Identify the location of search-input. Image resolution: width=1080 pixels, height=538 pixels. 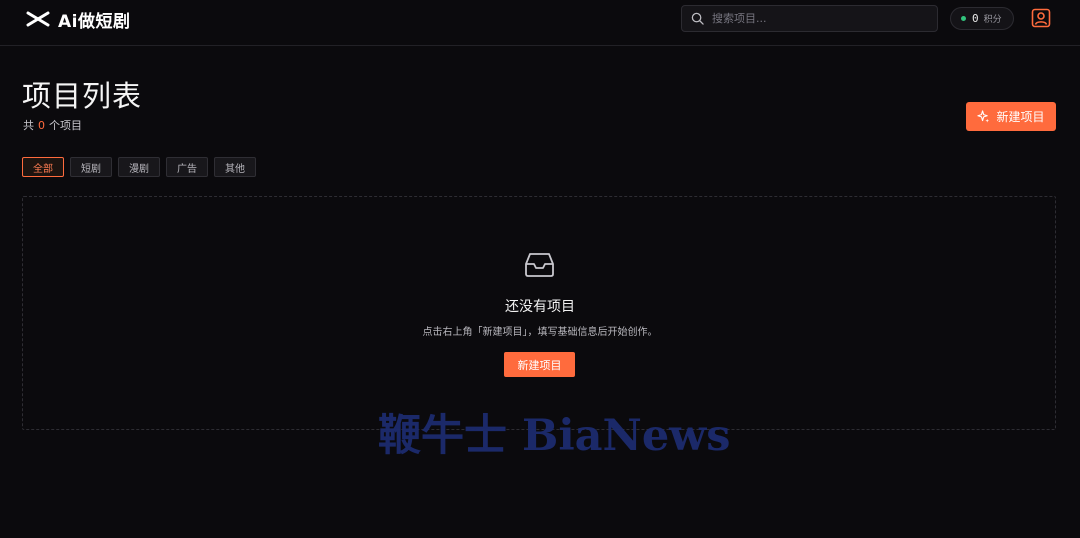
(817, 18).